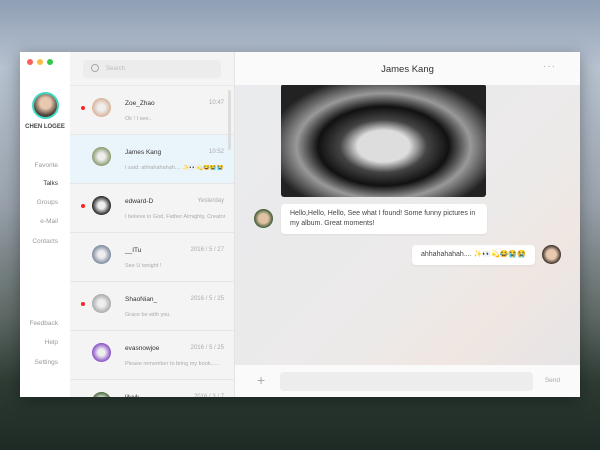 The image size is (600, 450). I want to click on plus-icon: +, so click(261, 380).